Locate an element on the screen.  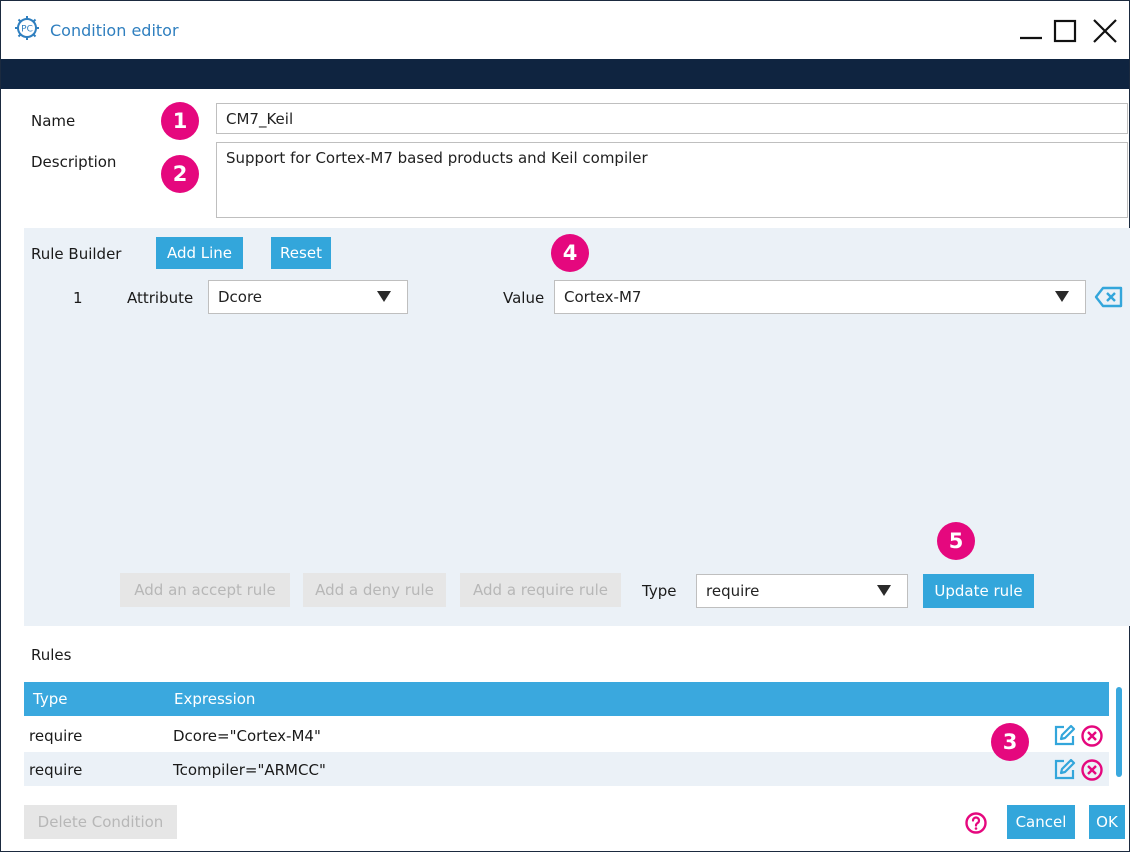
app-gear-icon: PC is located at coordinates (27, 28).